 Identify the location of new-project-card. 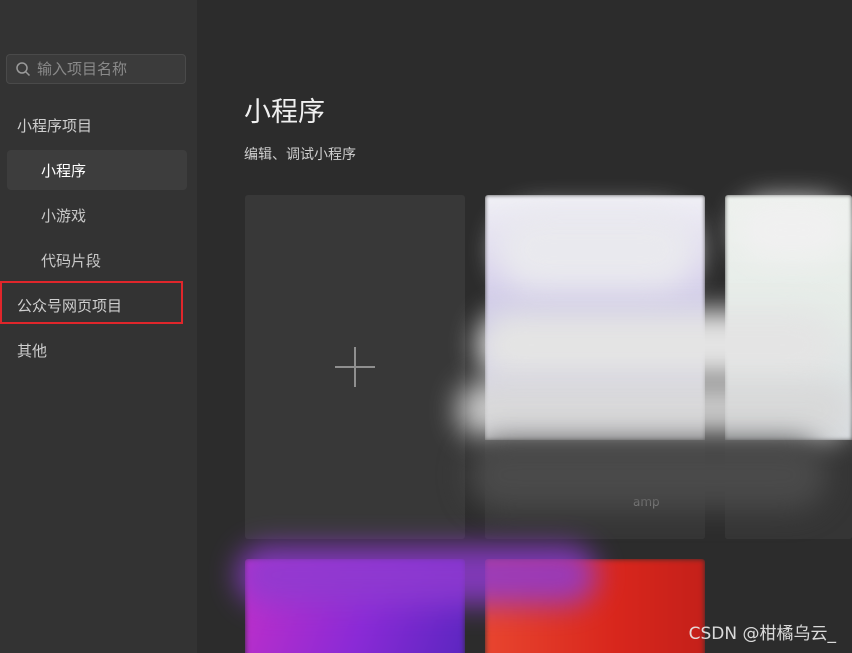
(355, 367).